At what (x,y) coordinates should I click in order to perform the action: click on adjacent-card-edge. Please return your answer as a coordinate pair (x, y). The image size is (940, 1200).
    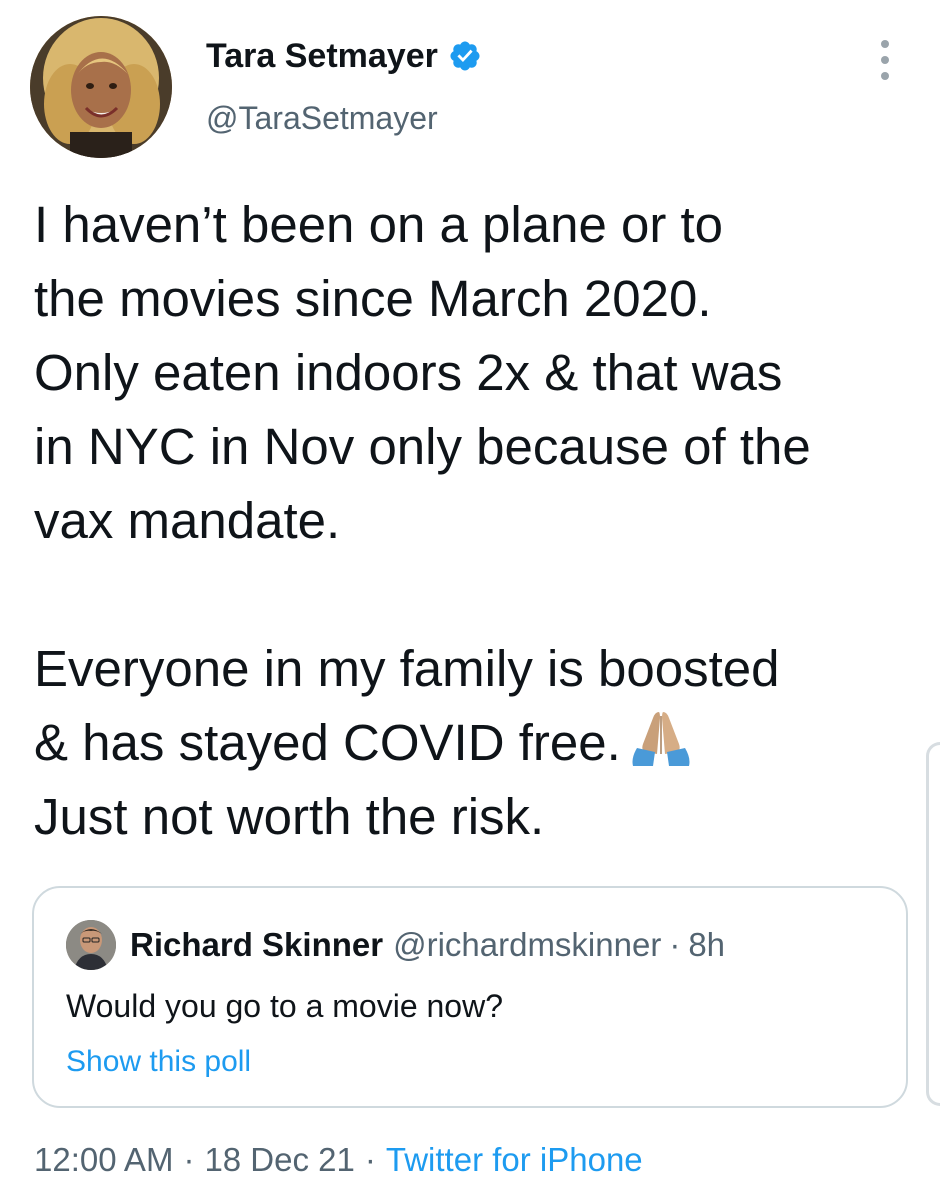
    Looking at the image, I should click on (933, 924).